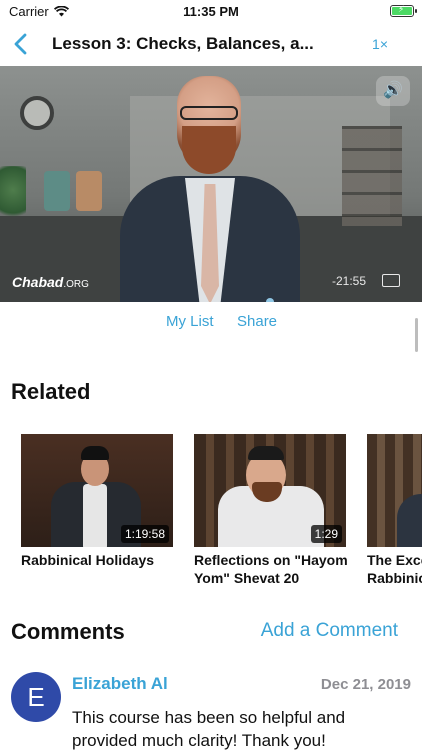  I want to click on video-duration: 1:29, so click(326, 534).